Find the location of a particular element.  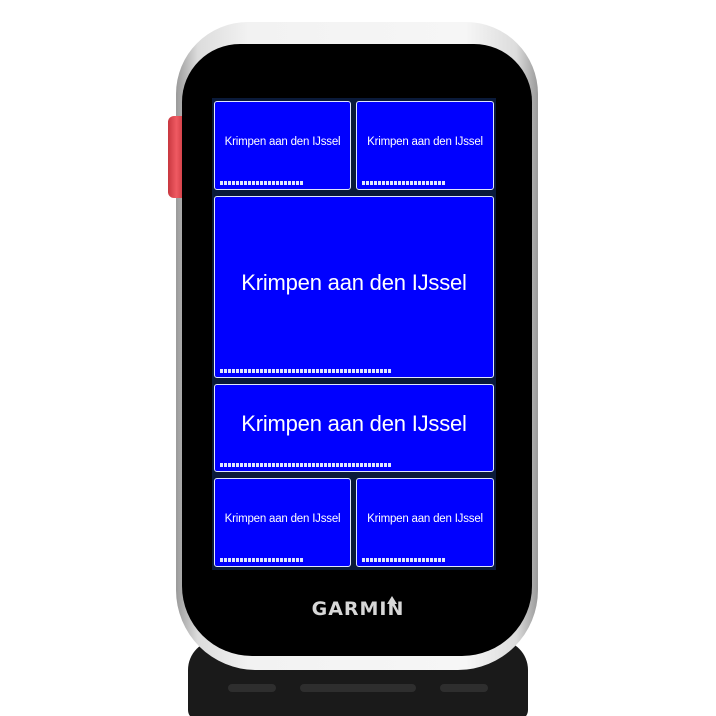

brand-logo: GARMIN is located at coordinates (358, 609).